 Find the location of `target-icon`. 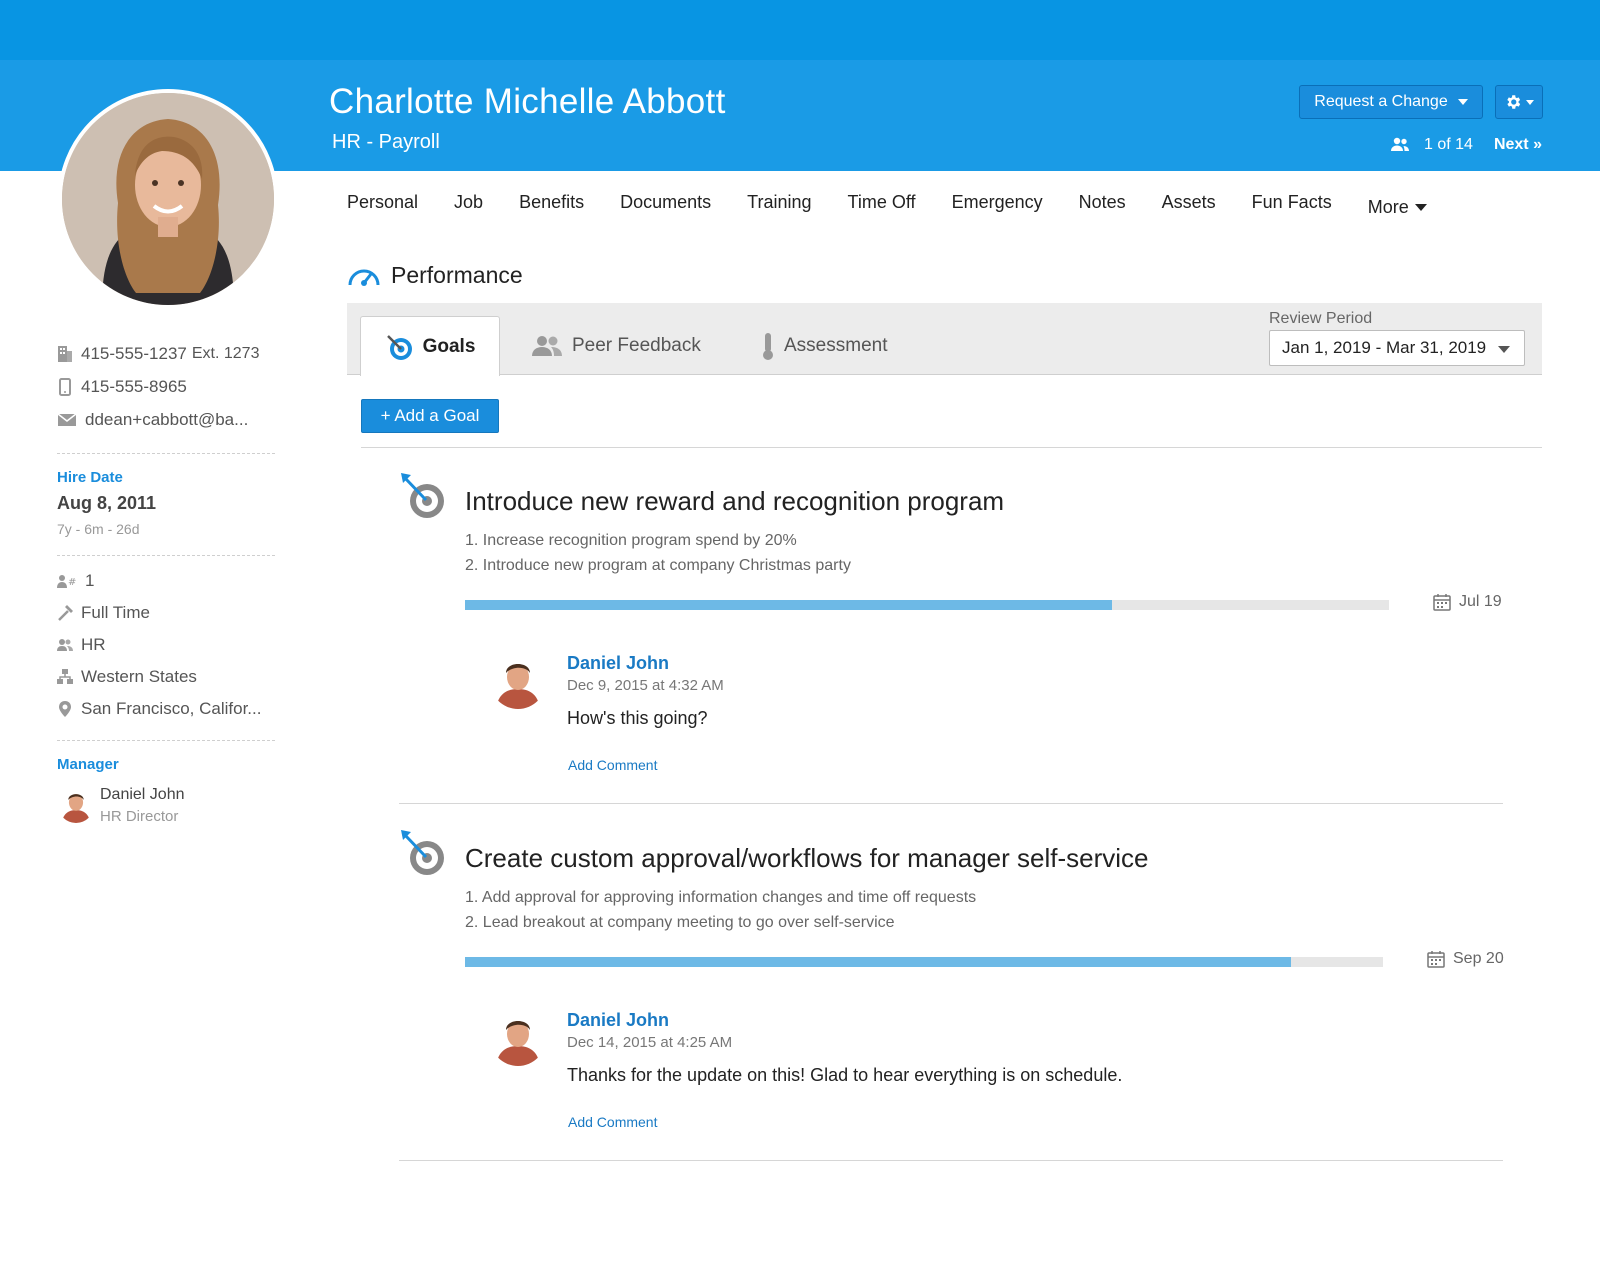

target-icon is located at coordinates (399, 347).